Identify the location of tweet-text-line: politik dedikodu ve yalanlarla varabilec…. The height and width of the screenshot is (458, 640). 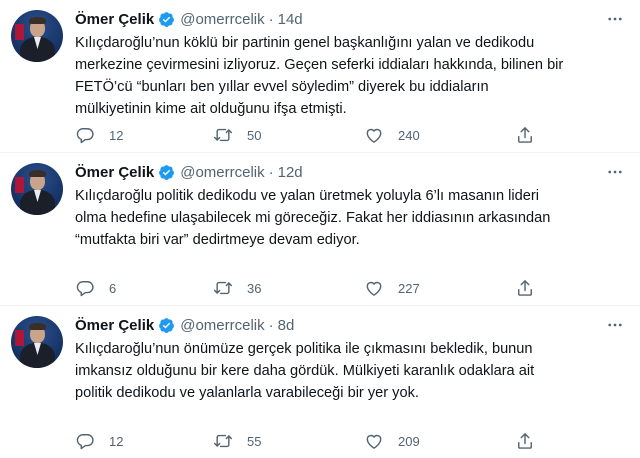
(247, 393).